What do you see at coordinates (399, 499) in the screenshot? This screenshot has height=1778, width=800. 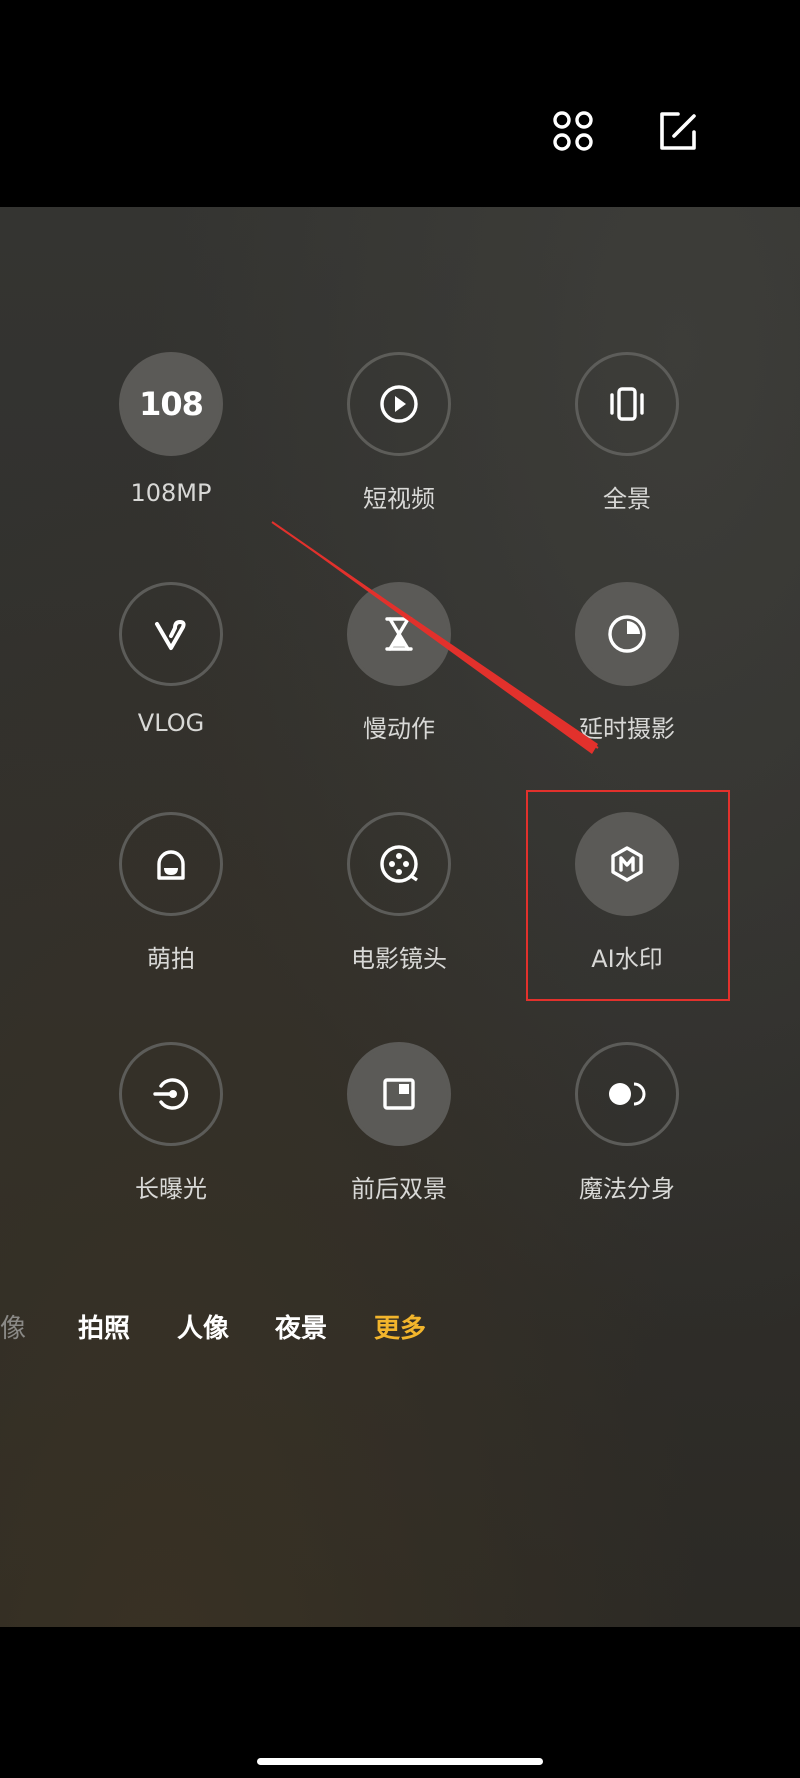 I see `mode-label: 短视频` at bounding box center [399, 499].